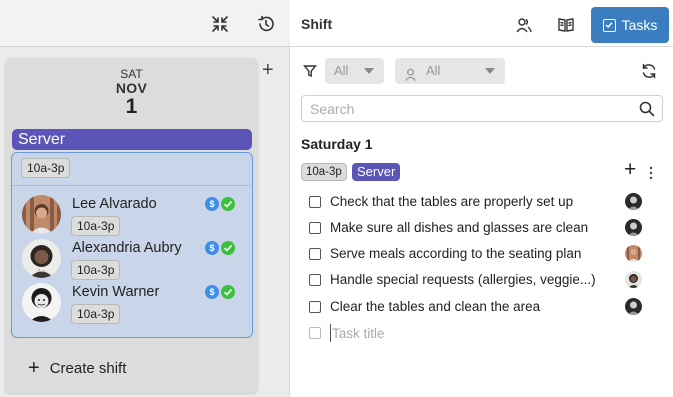 The height and width of the screenshot is (397, 673). I want to click on history-icon, so click(266, 24).